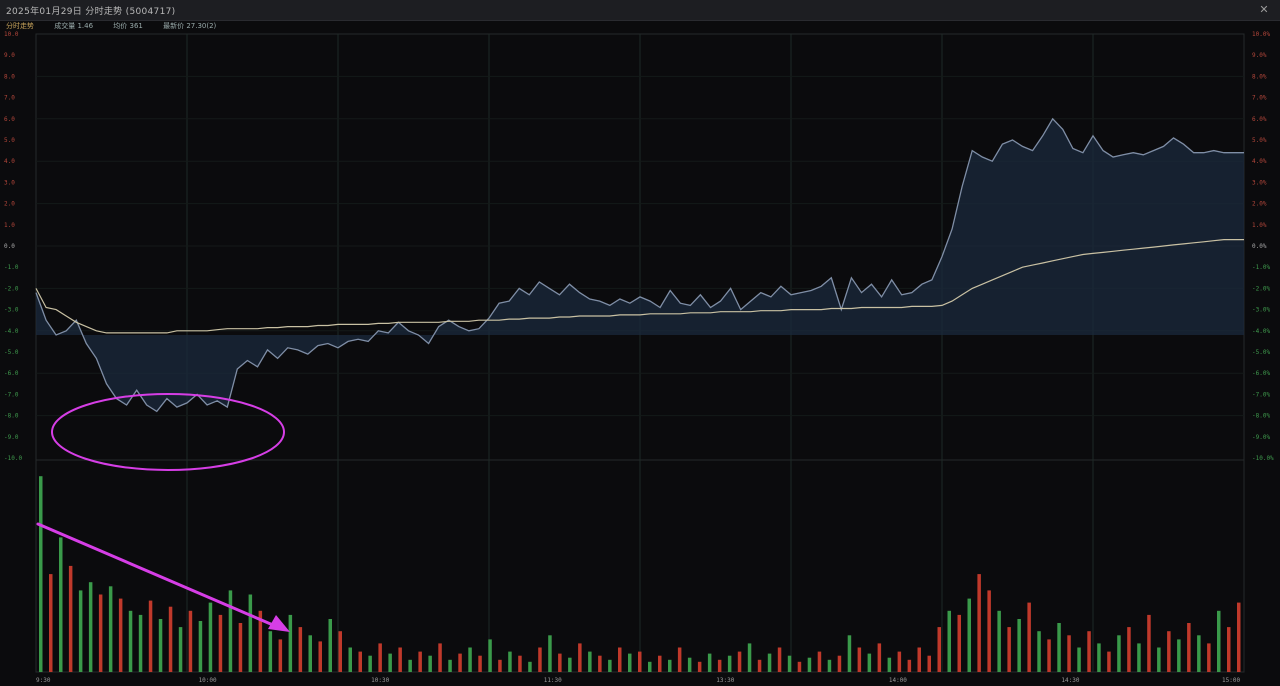 The height and width of the screenshot is (686, 1280). I want to click on y-tick-label-left: 7.0, so click(9, 98).